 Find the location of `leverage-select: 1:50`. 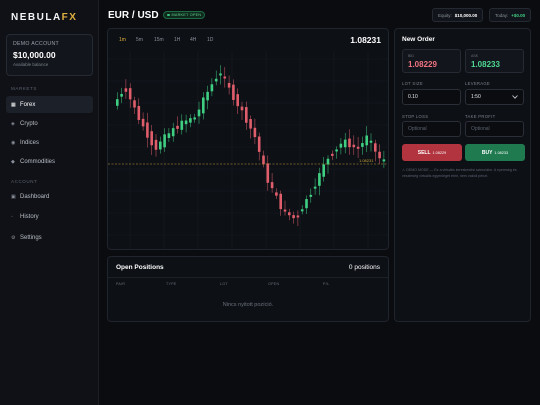

leverage-select: 1:50 is located at coordinates (494, 97).